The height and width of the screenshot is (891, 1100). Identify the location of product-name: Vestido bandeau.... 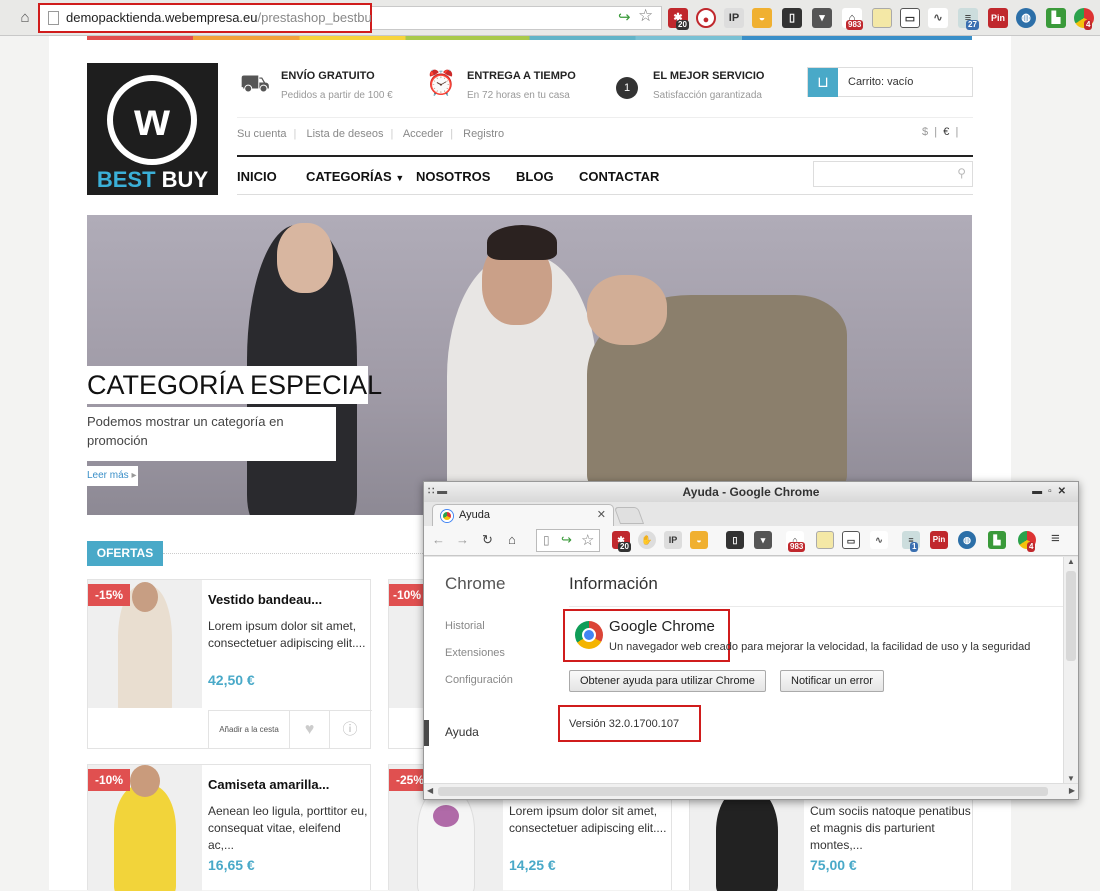
(265, 599).